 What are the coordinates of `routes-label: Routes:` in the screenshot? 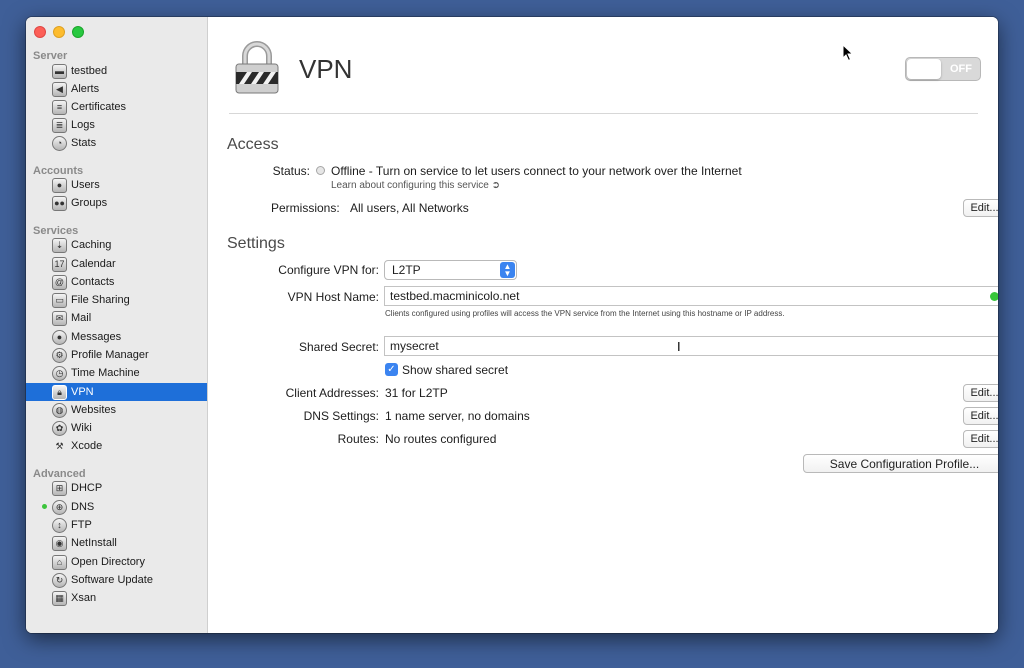 It's located at (358, 439).